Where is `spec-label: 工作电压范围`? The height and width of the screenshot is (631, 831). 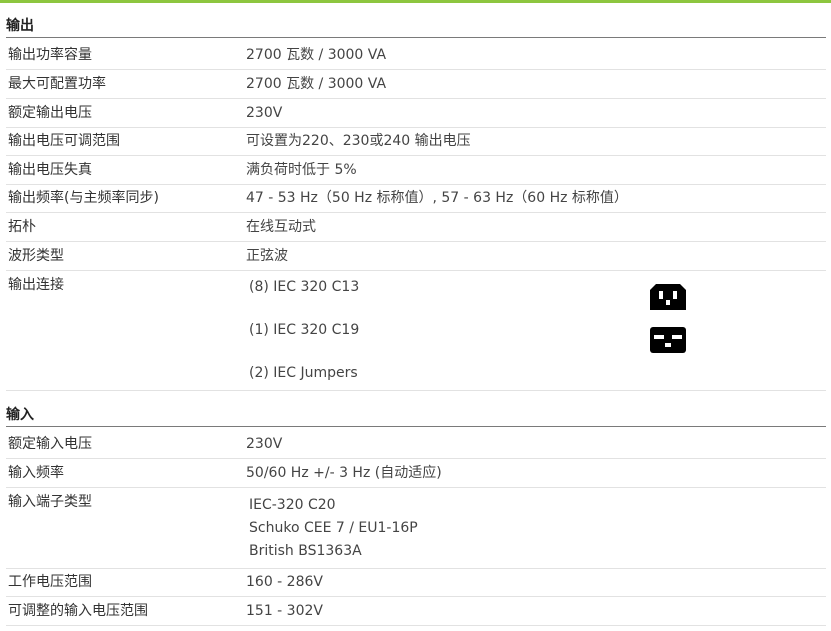
spec-label: 工作电压范围 is located at coordinates (50, 582).